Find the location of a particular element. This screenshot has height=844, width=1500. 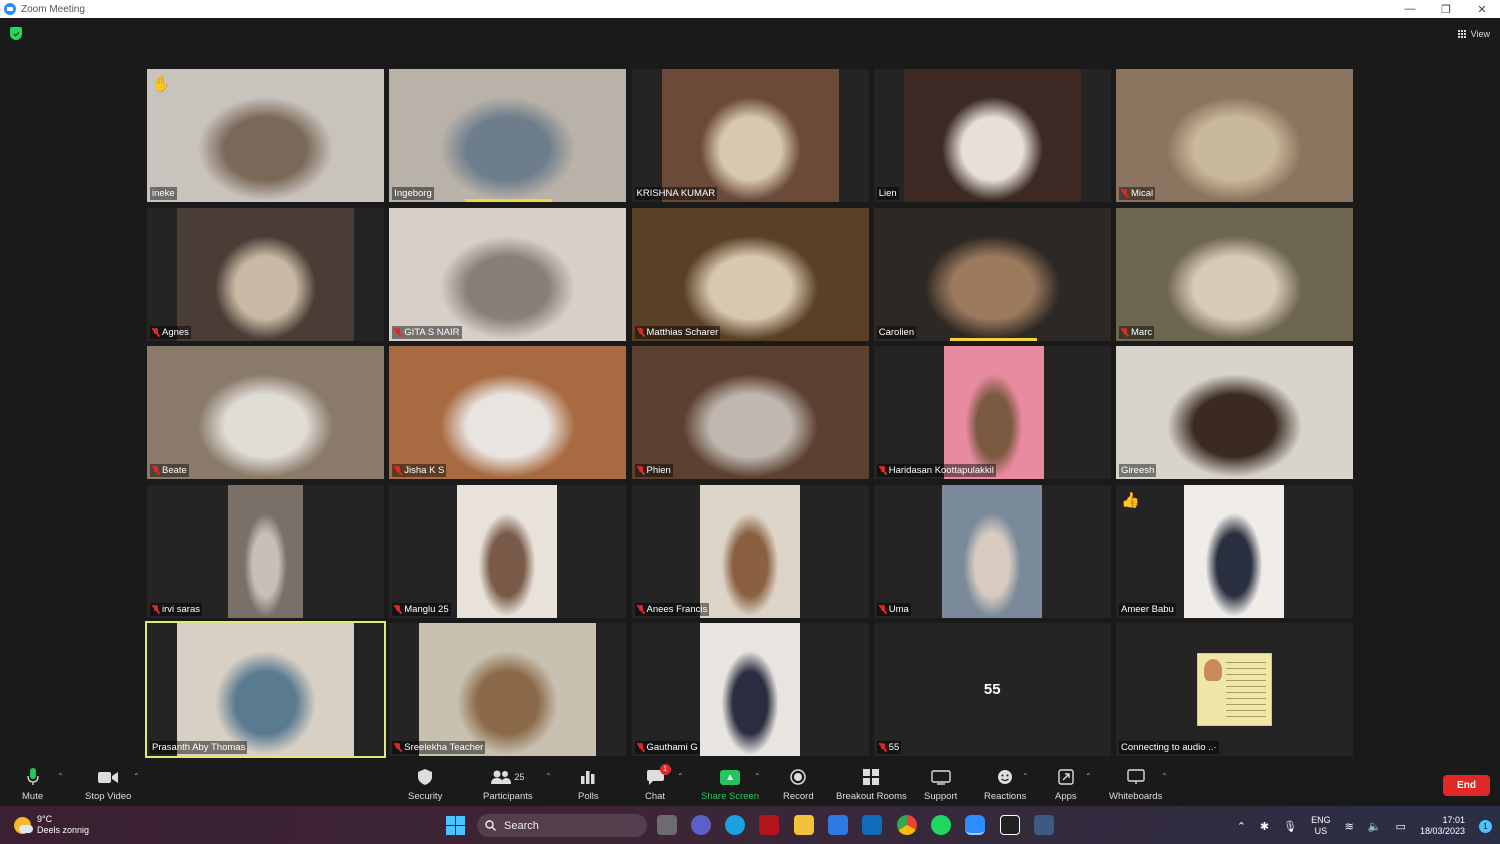

participant-tile: Jisha K S is located at coordinates (508, 412).